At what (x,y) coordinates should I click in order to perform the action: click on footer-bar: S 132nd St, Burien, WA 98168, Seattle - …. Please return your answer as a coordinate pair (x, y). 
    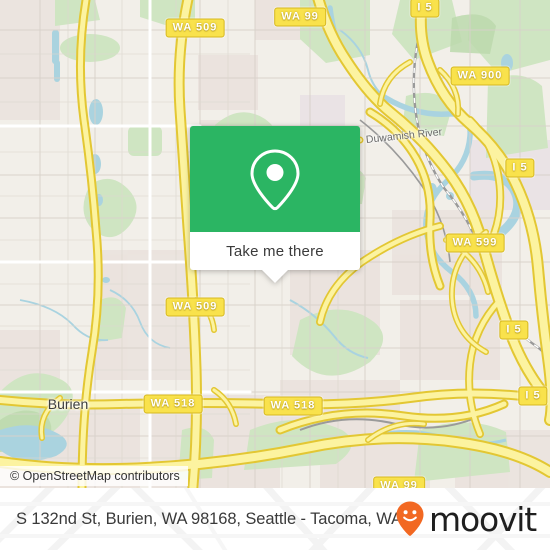
    Looking at the image, I should click on (275, 519).